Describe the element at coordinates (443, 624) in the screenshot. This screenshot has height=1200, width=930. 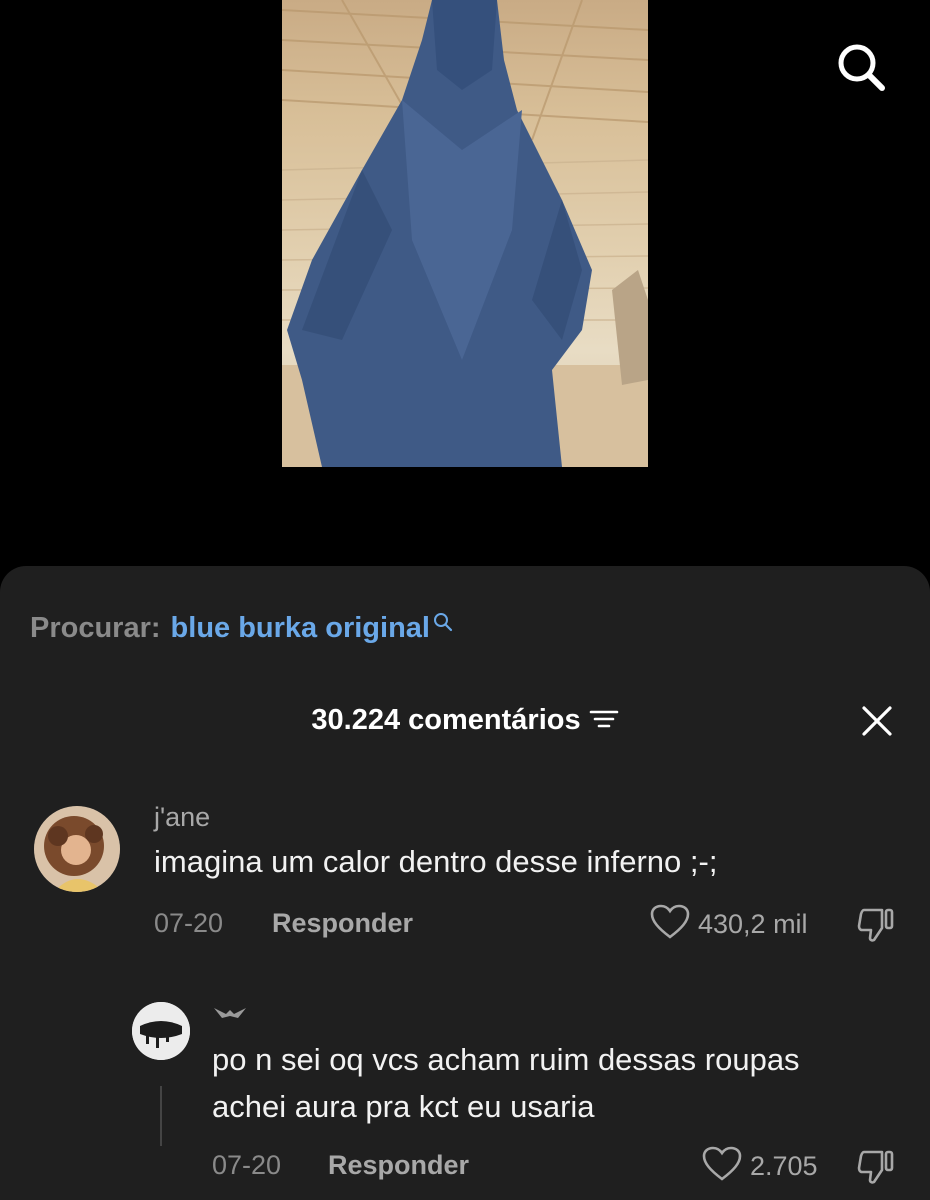
I see `mini-search-icon` at that location.